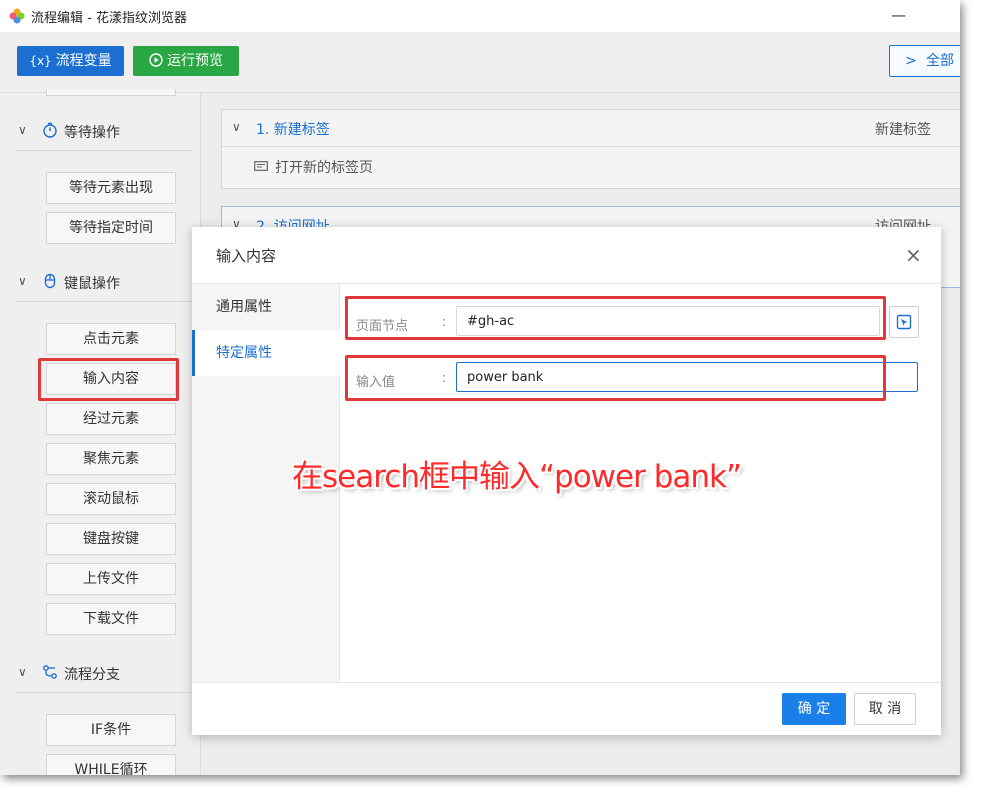  Describe the element at coordinates (92, 133) in the screenshot. I see `section-label: 等待操作` at that location.